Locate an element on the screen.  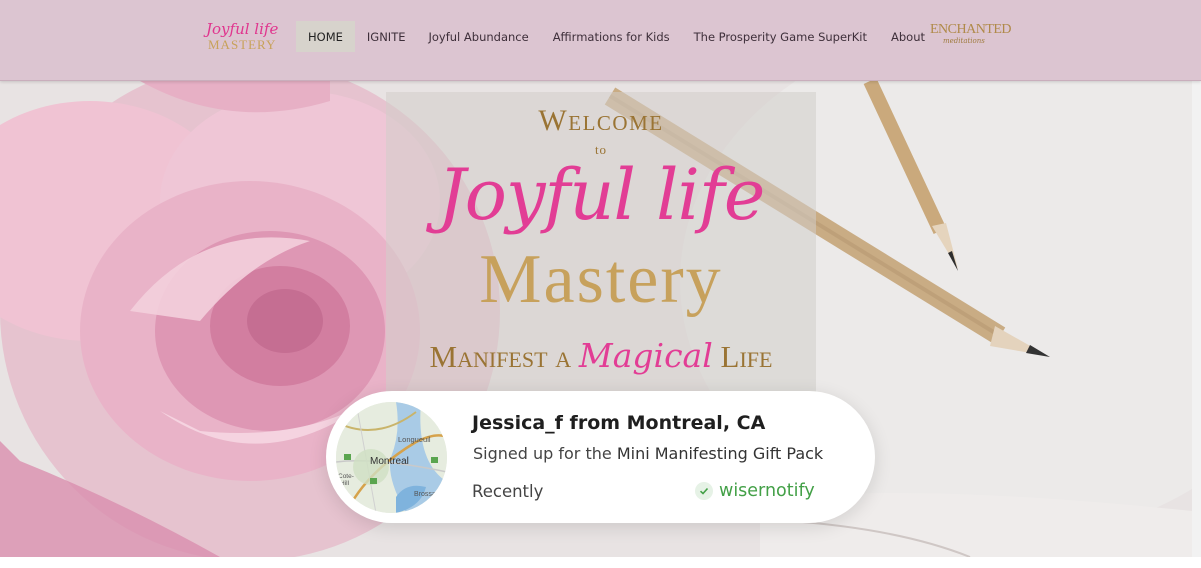
notification-time: Recently is located at coordinates (508, 491).